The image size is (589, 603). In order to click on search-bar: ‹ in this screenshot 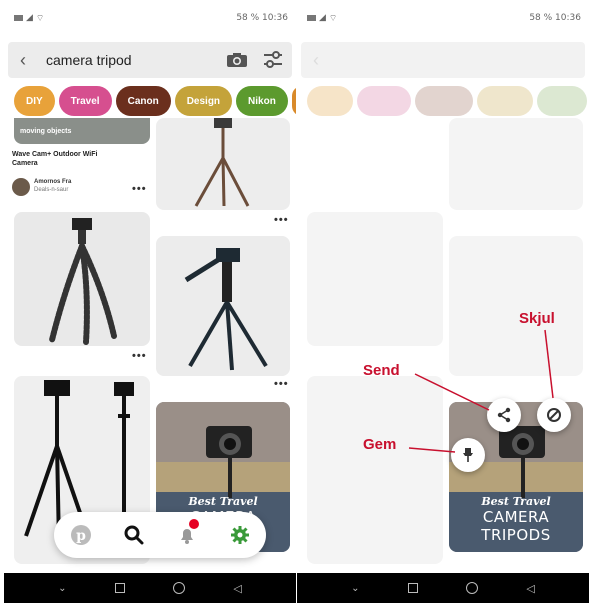, I will do `click(443, 60)`.